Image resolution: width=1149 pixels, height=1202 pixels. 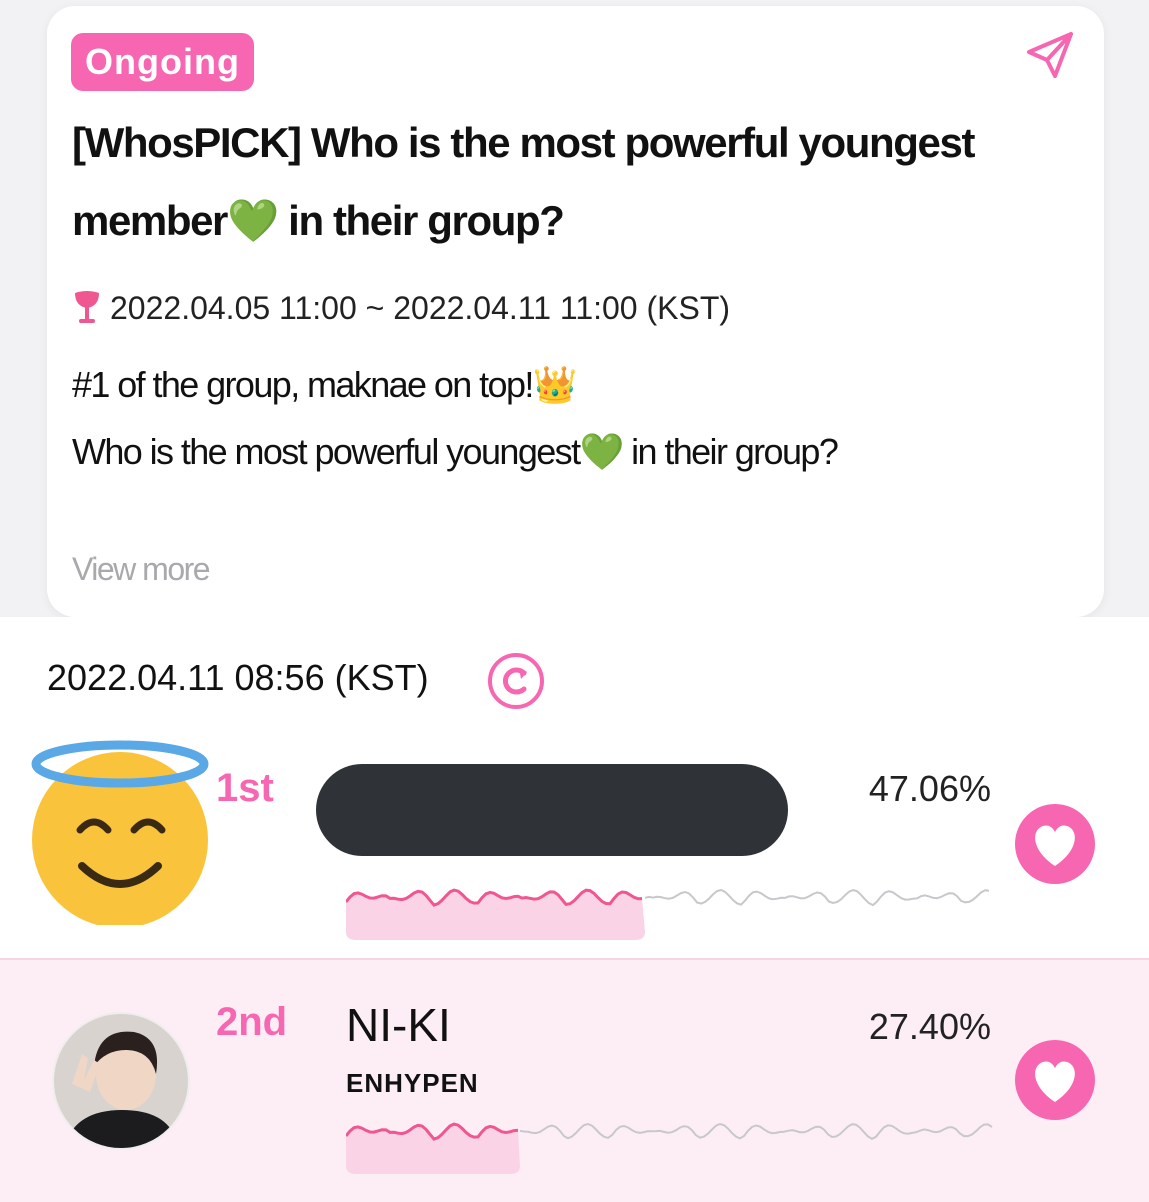 What do you see at coordinates (238, 677) in the screenshot?
I see `results-timestamp: 2022.04.11 08:56 (KST)` at bounding box center [238, 677].